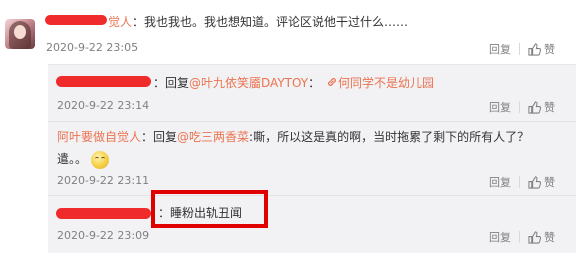  What do you see at coordinates (389, 137) in the screenshot?
I see `reply-text: :嘶，所以这是真的啊，当时拖累了剩下的所有人了？` at bounding box center [389, 137].